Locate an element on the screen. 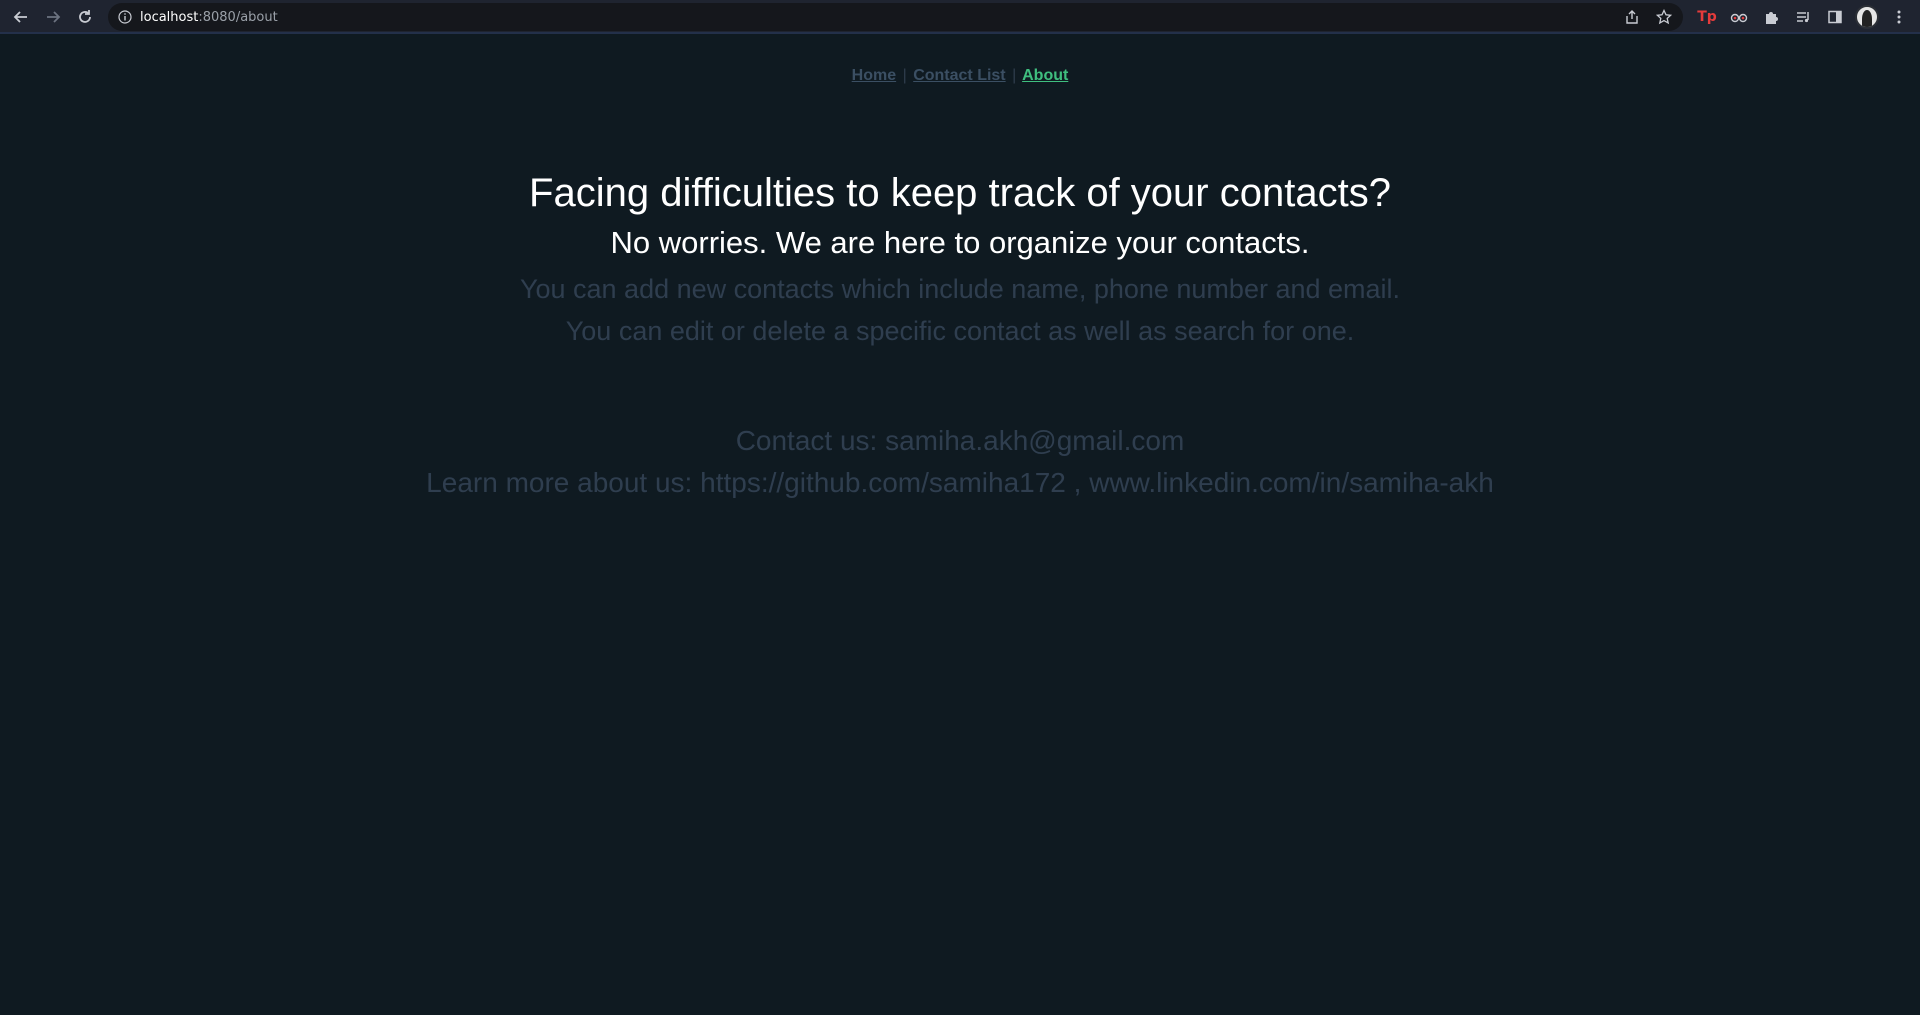  url-host: localhost is located at coordinates (169, 17).